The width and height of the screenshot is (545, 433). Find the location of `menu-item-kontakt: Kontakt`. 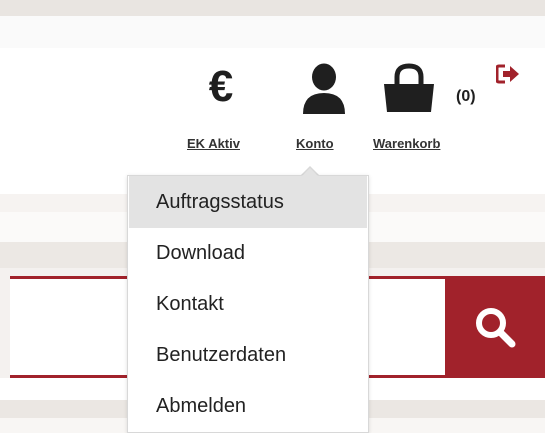

menu-item-kontakt: Kontakt is located at coordinates (248, 304).